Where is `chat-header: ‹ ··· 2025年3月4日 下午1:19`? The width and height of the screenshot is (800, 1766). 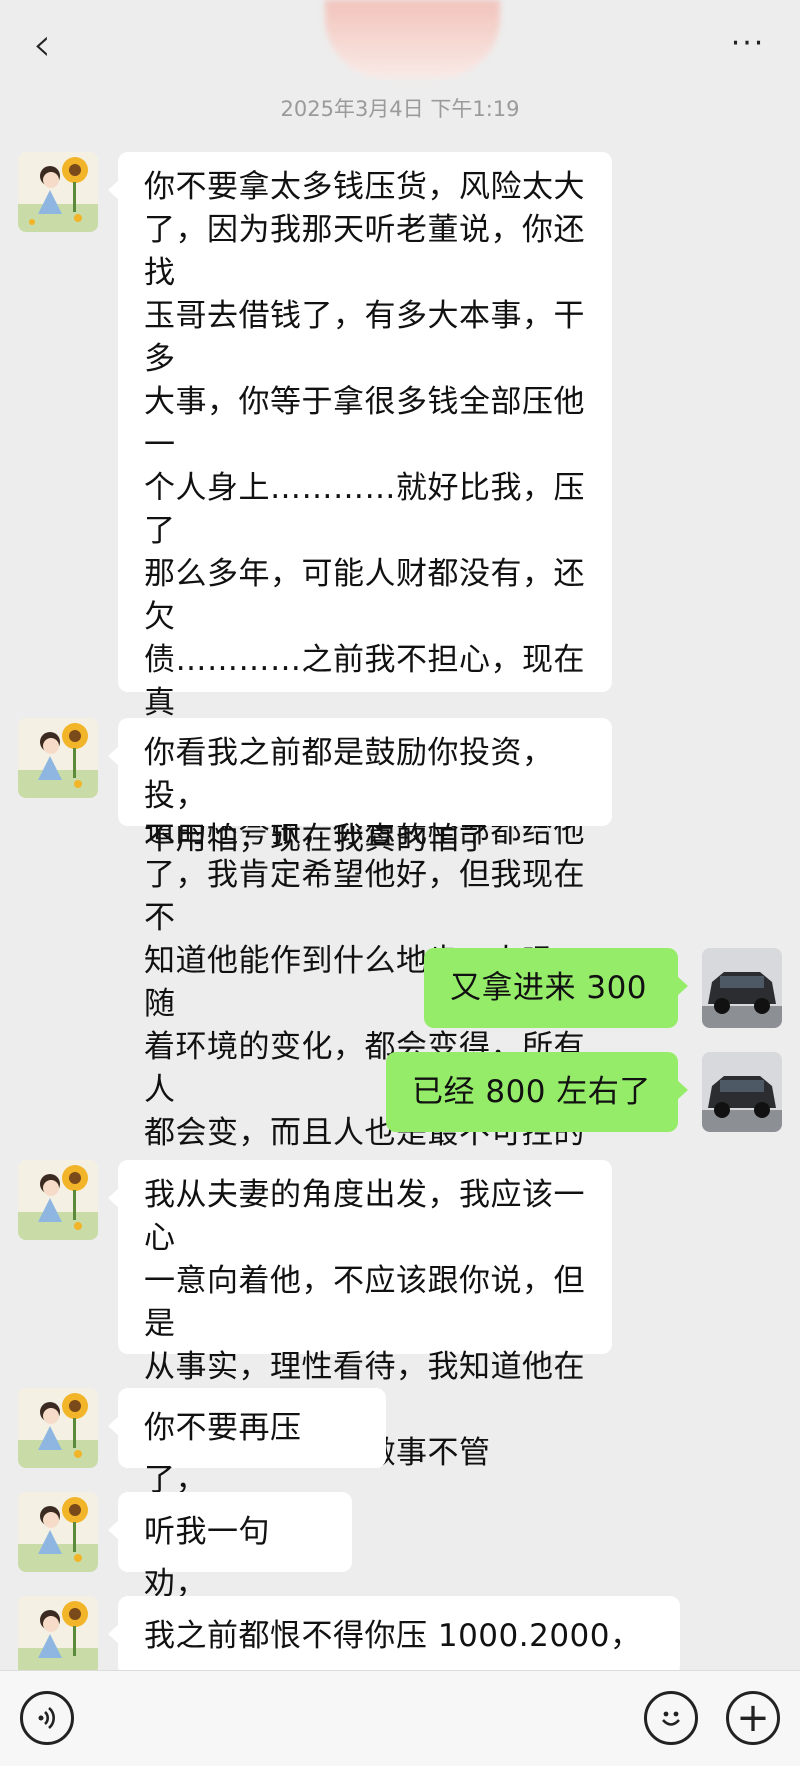
chat-header: ‹ ··· 2025年3月4日 下午1:19 is located at coordinates (400, 60).